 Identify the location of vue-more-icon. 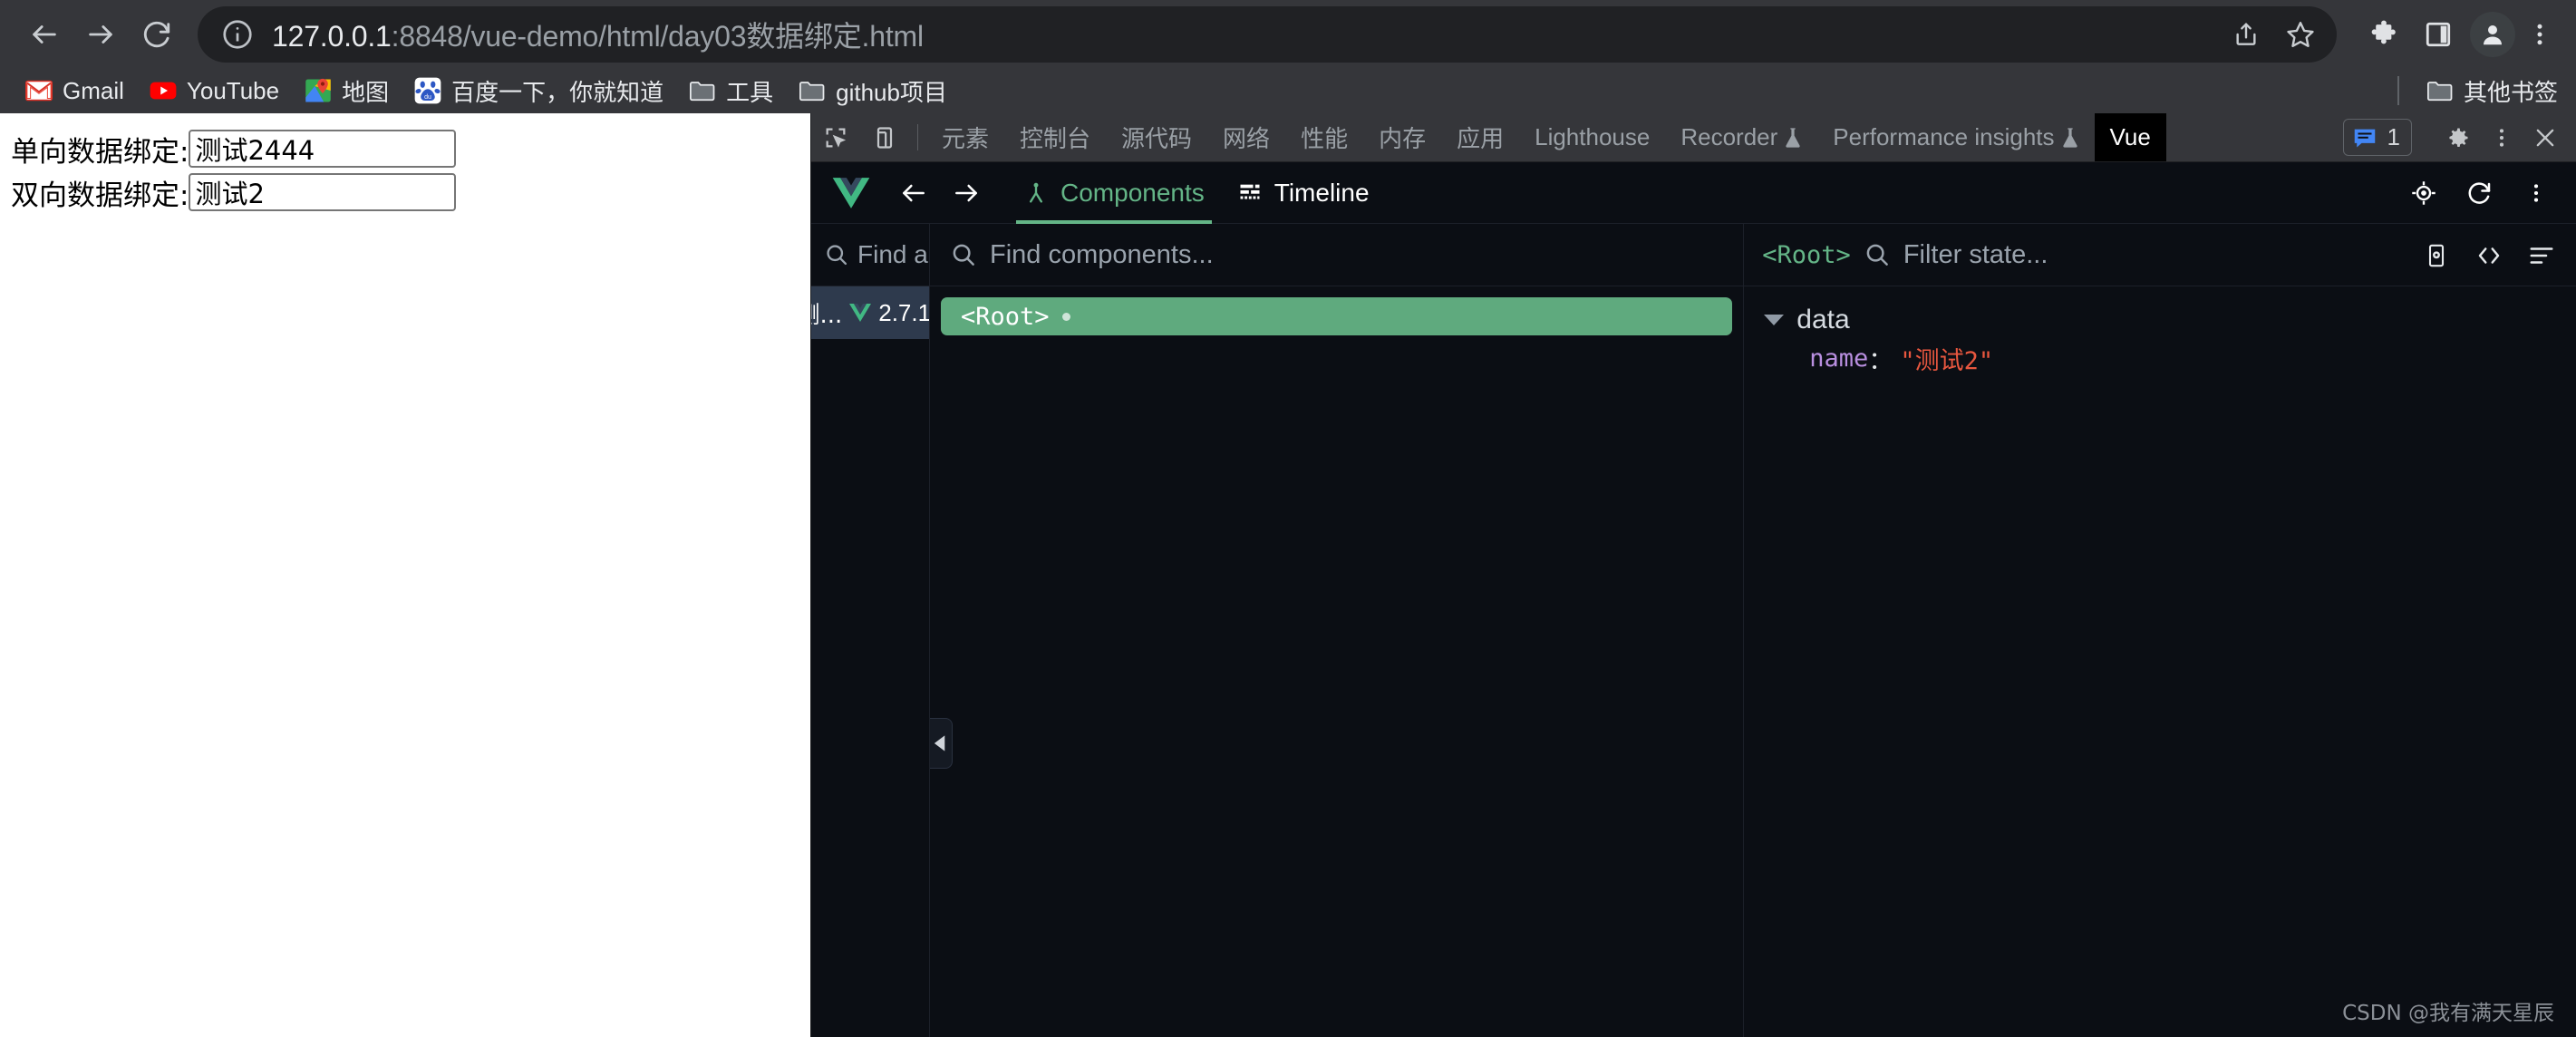
(2536, 193).